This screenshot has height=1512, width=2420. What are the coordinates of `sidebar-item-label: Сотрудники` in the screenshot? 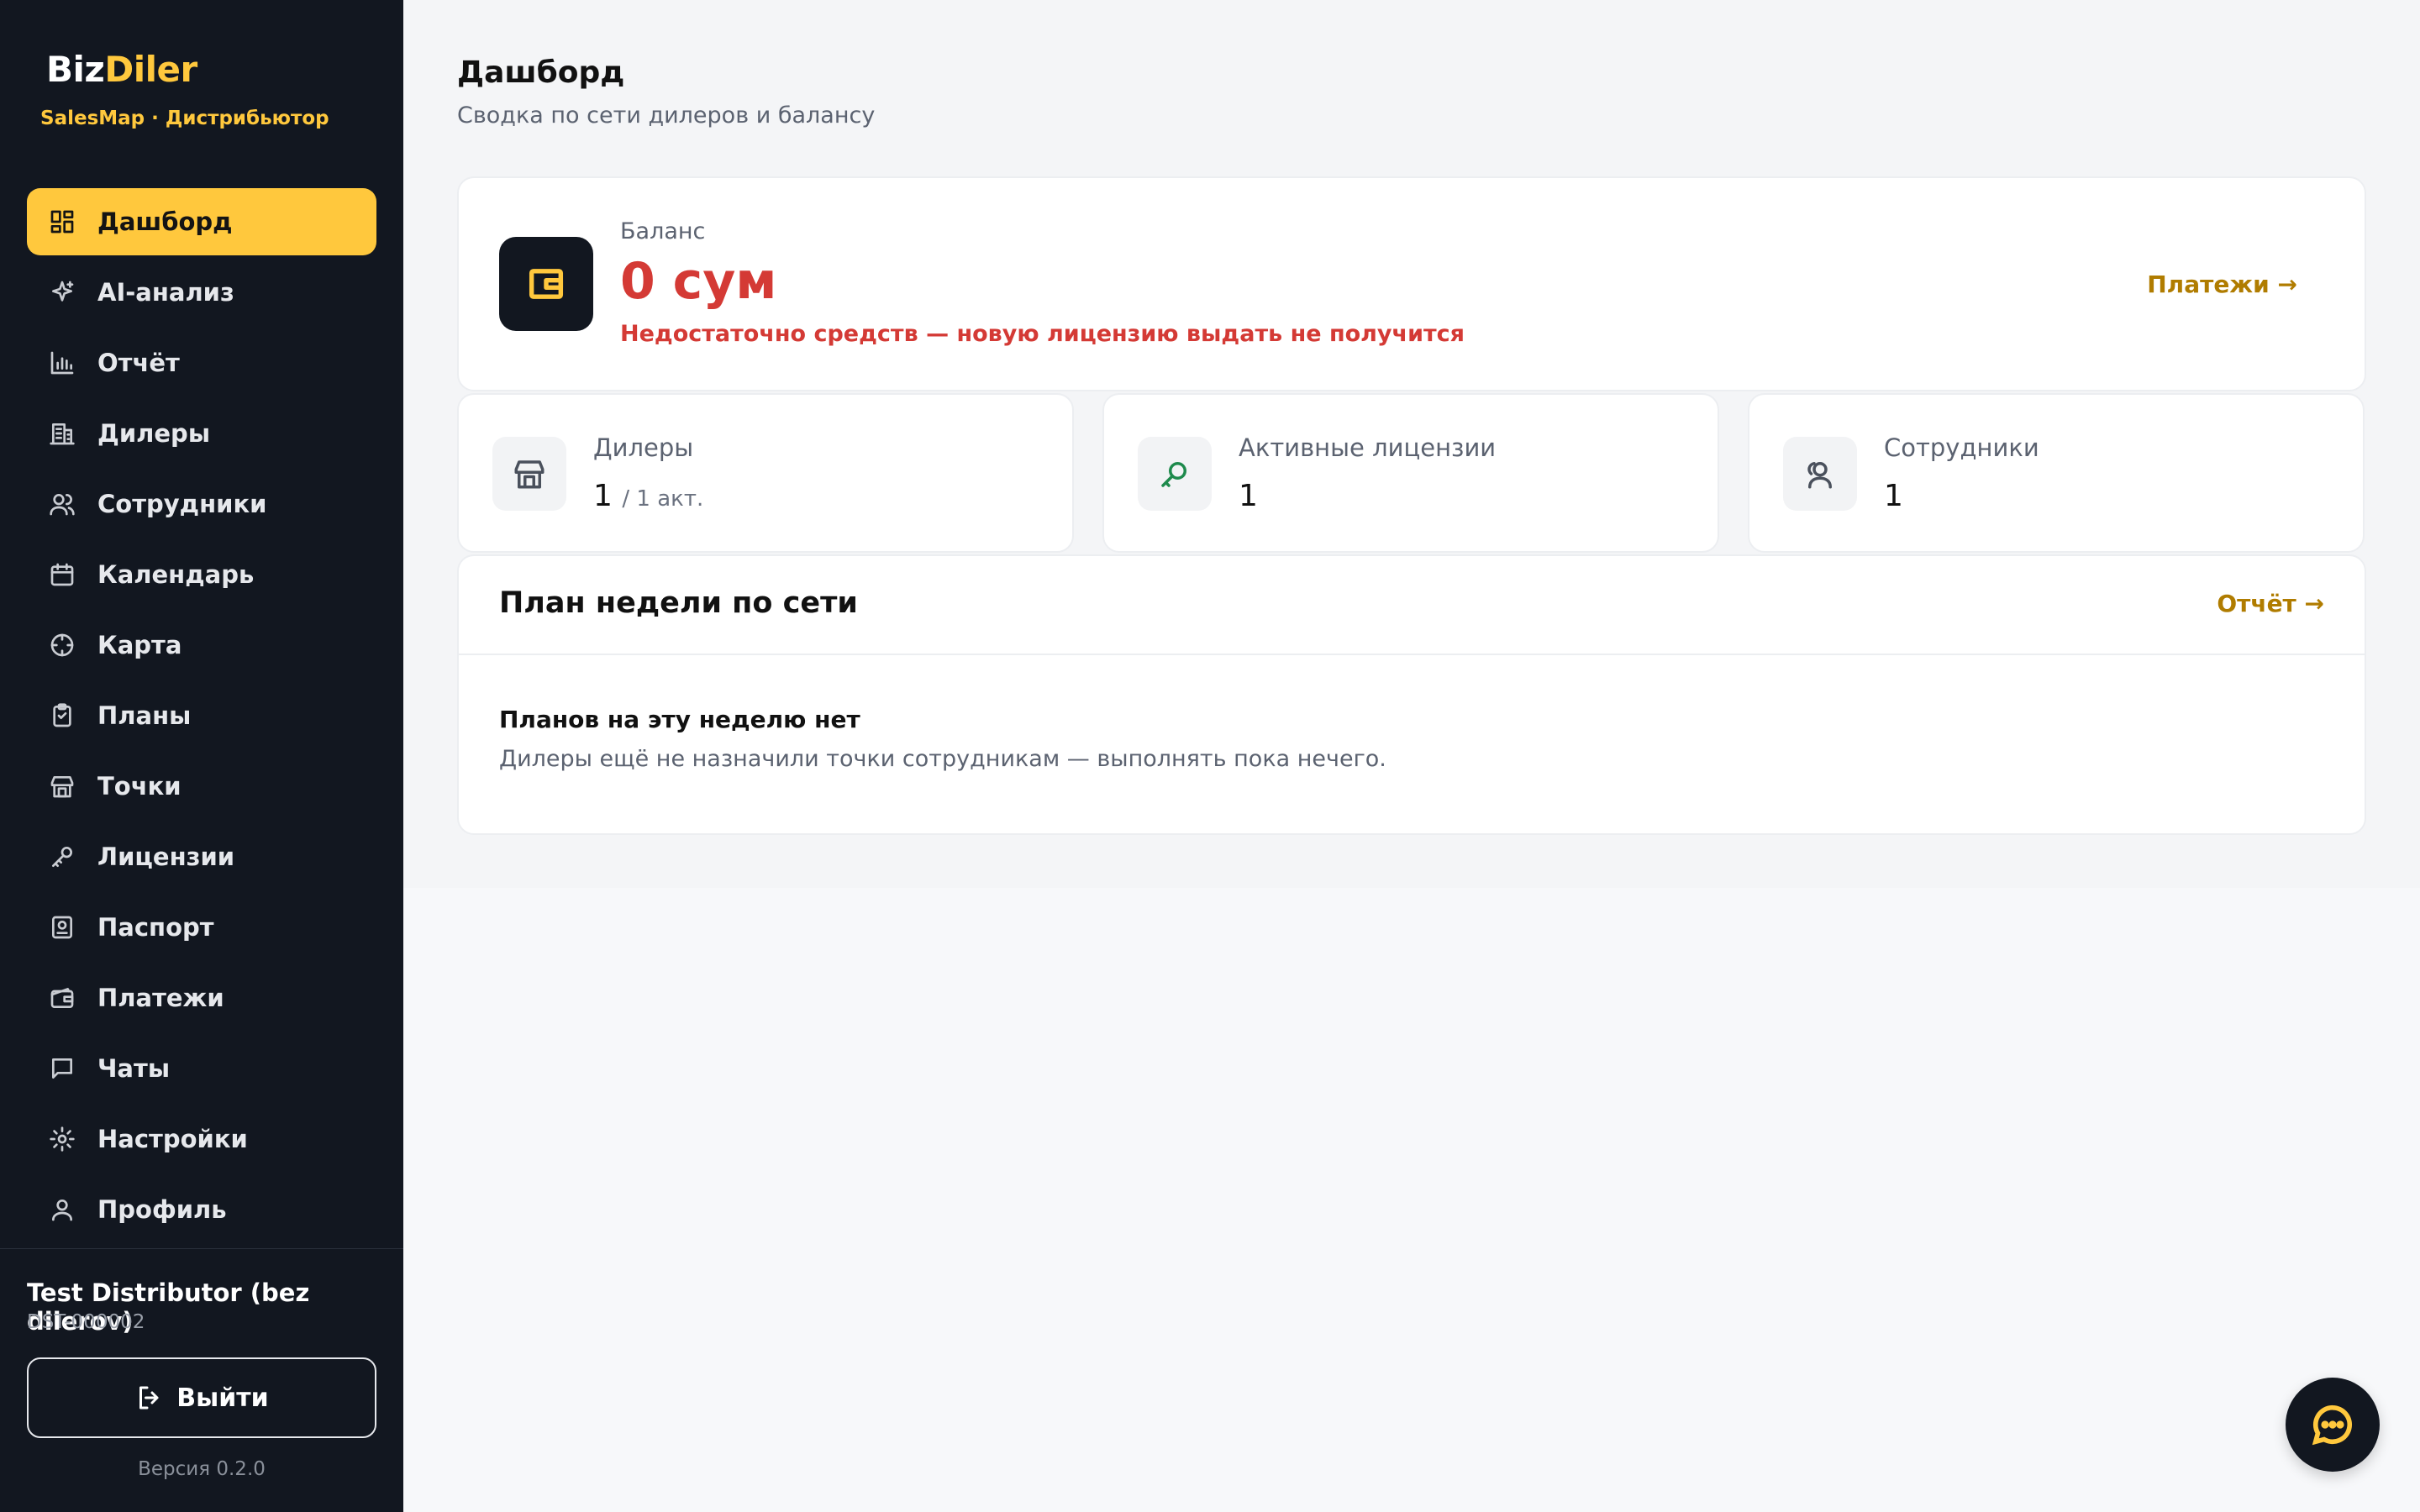 It's located at (182, 504).